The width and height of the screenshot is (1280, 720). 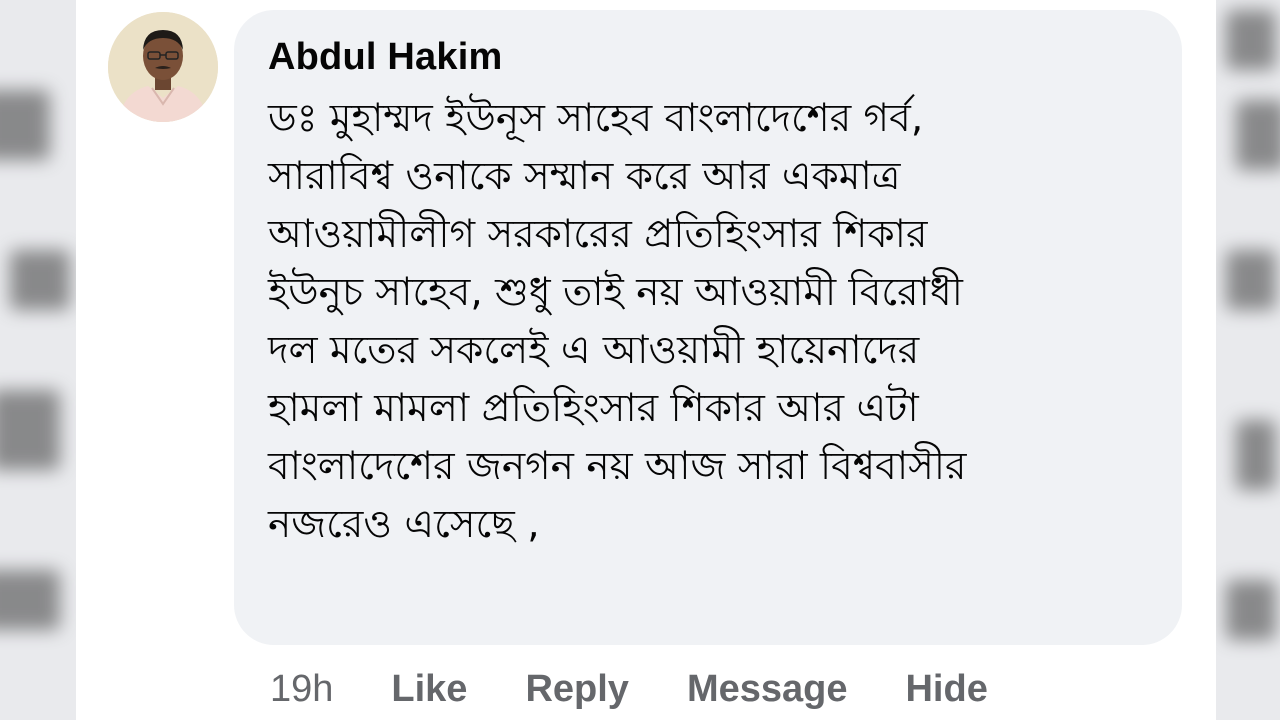 I want to click on like-button: Like, so click(x=429, y=689).